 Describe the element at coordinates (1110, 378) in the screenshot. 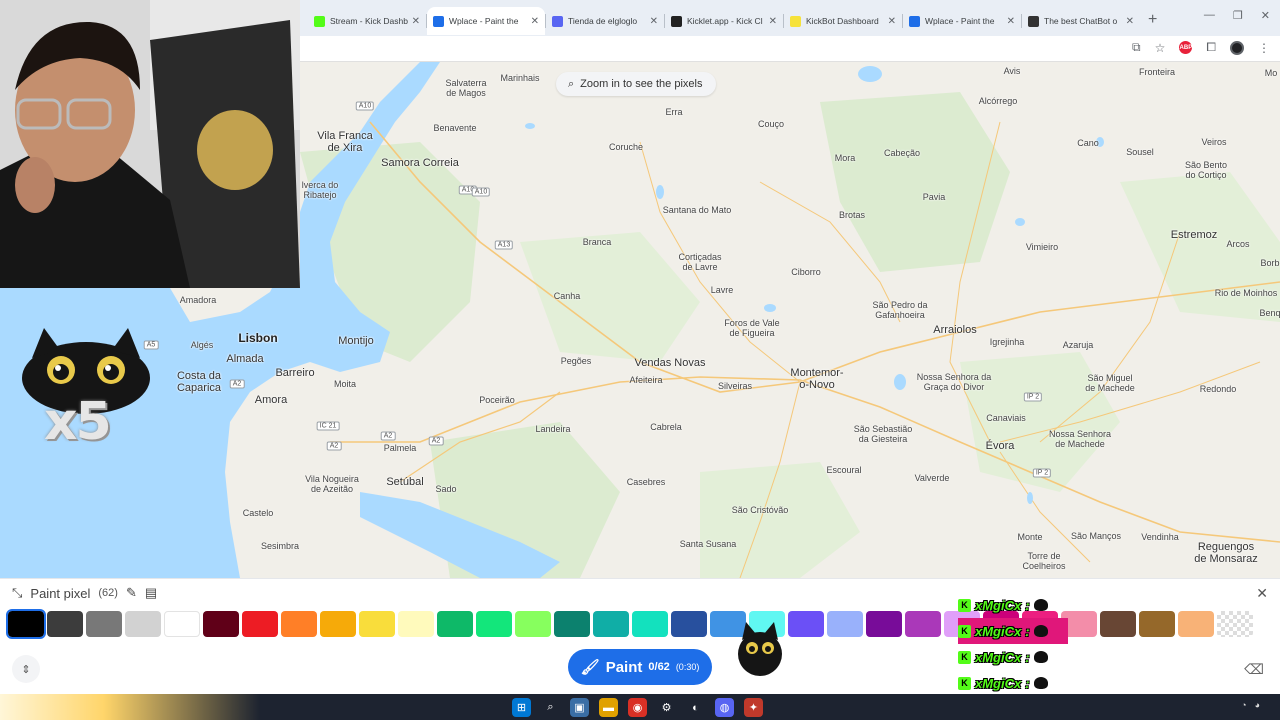

I see `map-place-line: São Miguel` at that location.